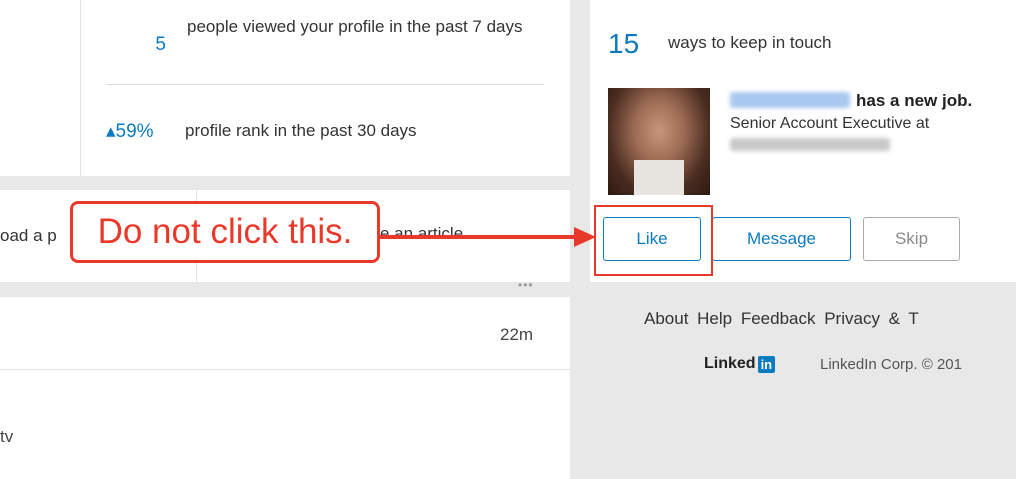 Image resolution: width=1016 pixels, height=479 pixels. Describe the element at coordinates (526, 285) in the screenshot. I see `more-options-icon: •••` at that location.